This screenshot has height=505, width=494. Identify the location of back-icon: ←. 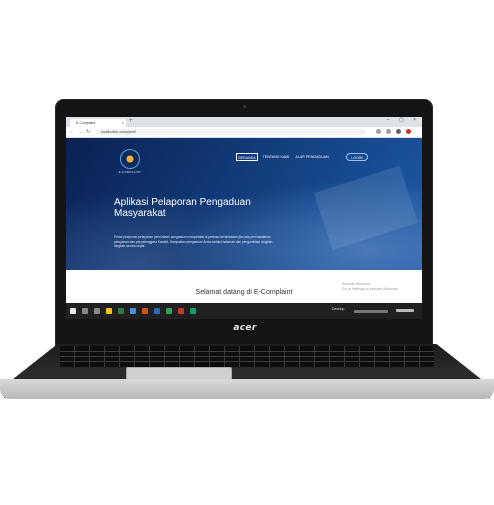
(72, 132).